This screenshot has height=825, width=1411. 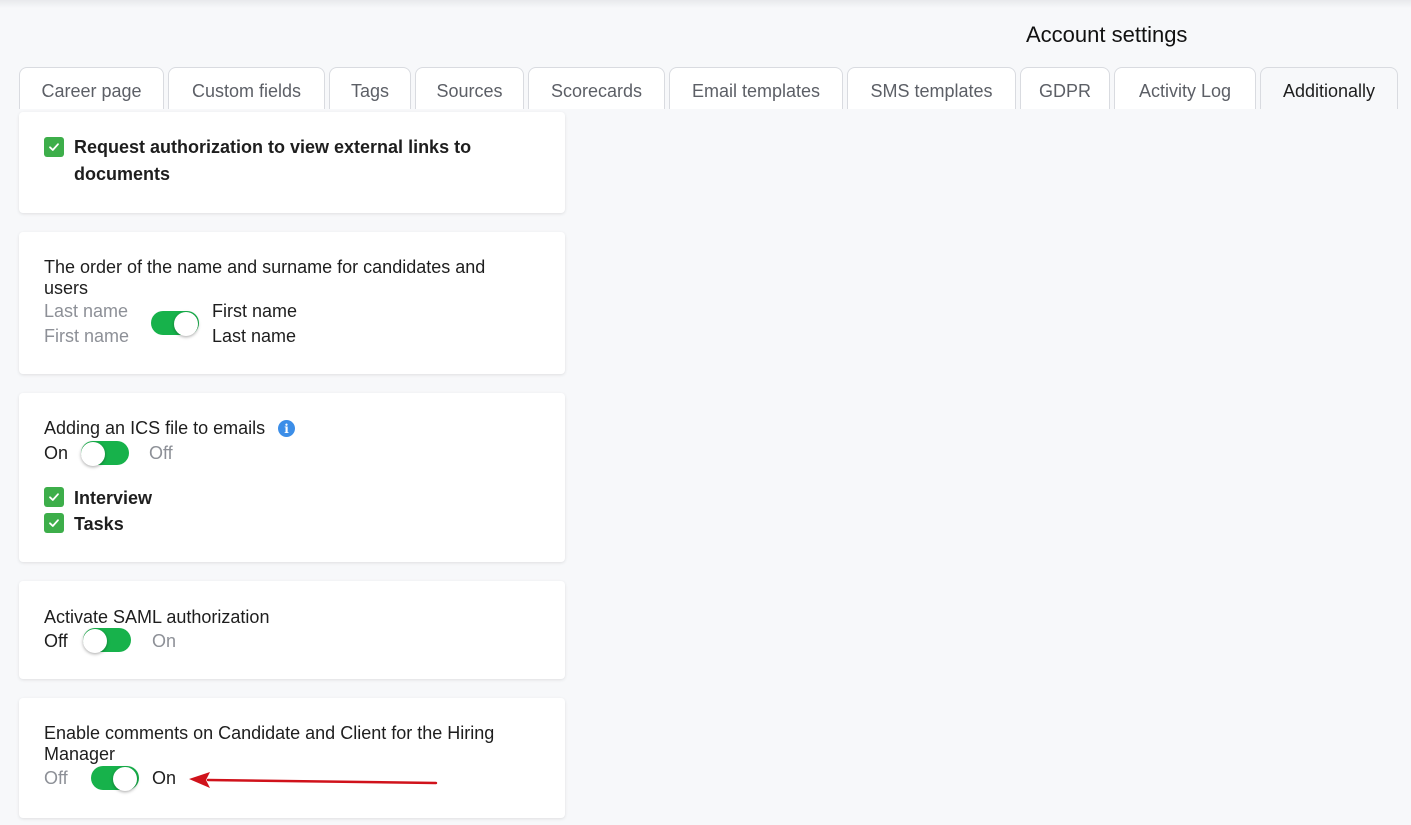 What do you see at coordinates (292, 630) in the screenshot?
I see `saml-card: Activate SAML authorization Off On` at bounding box center [292, 630].